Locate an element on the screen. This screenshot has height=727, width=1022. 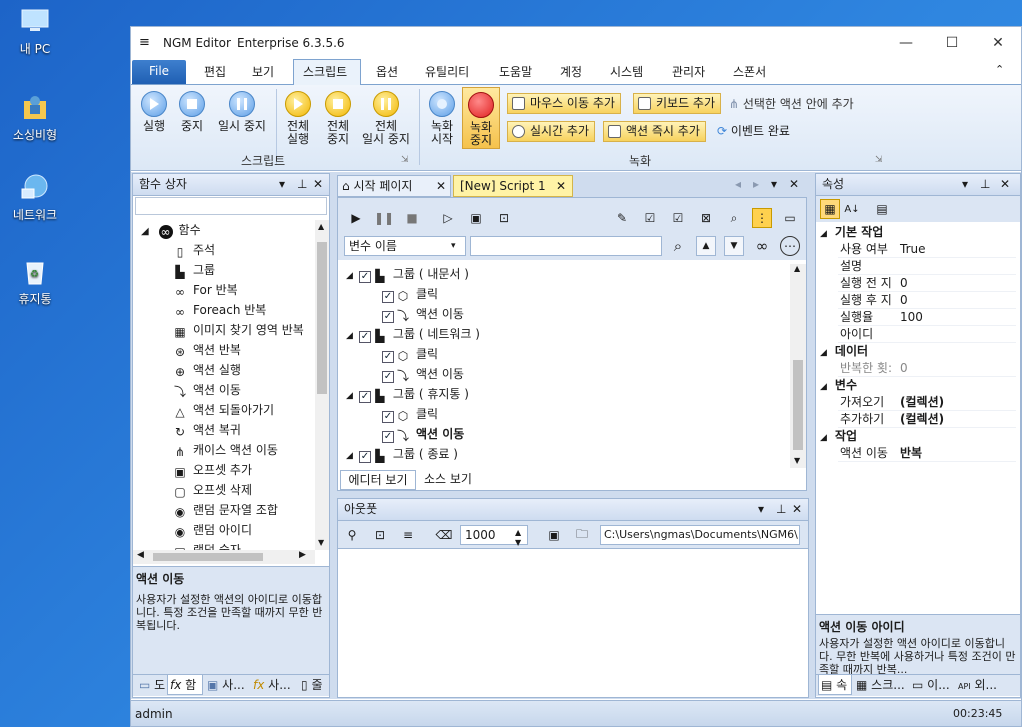
run-all-button: 전체 실행 is located at coordinates (298, 118).